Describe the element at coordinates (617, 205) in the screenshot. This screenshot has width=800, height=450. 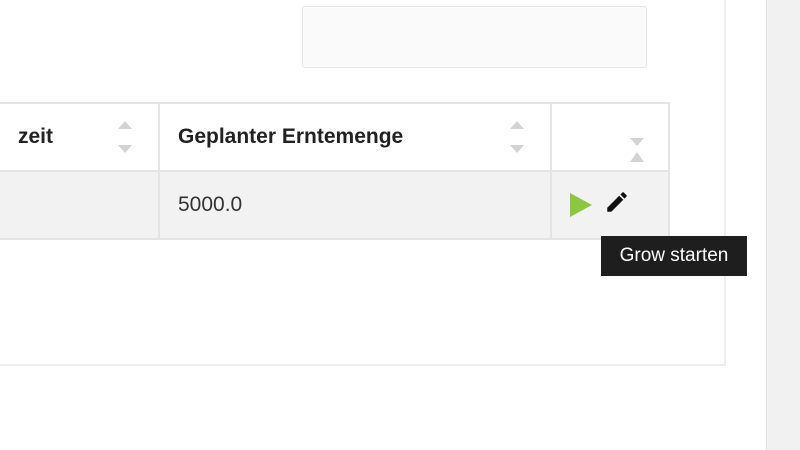
I see `pencil-icon` at that location.